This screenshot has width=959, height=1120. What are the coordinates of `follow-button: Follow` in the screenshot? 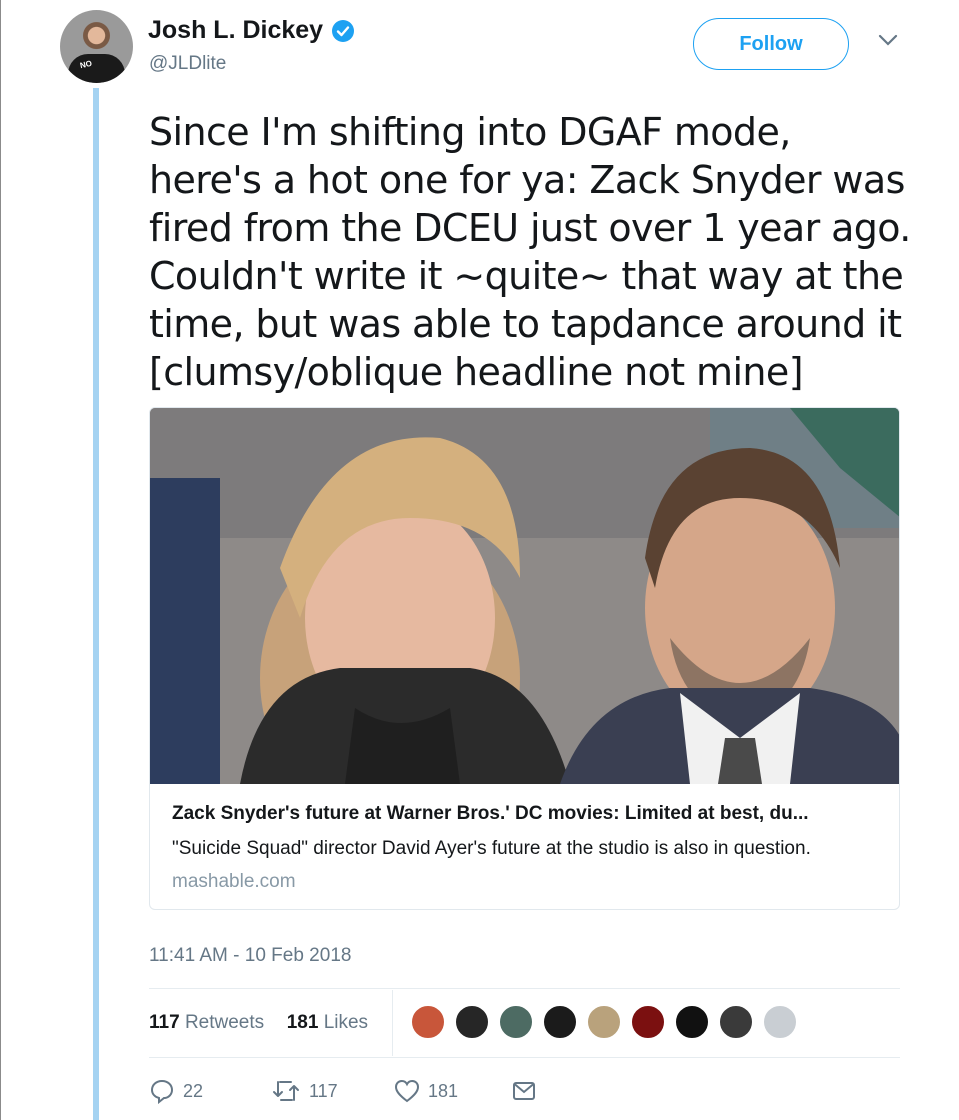 It's located at (771, 44).